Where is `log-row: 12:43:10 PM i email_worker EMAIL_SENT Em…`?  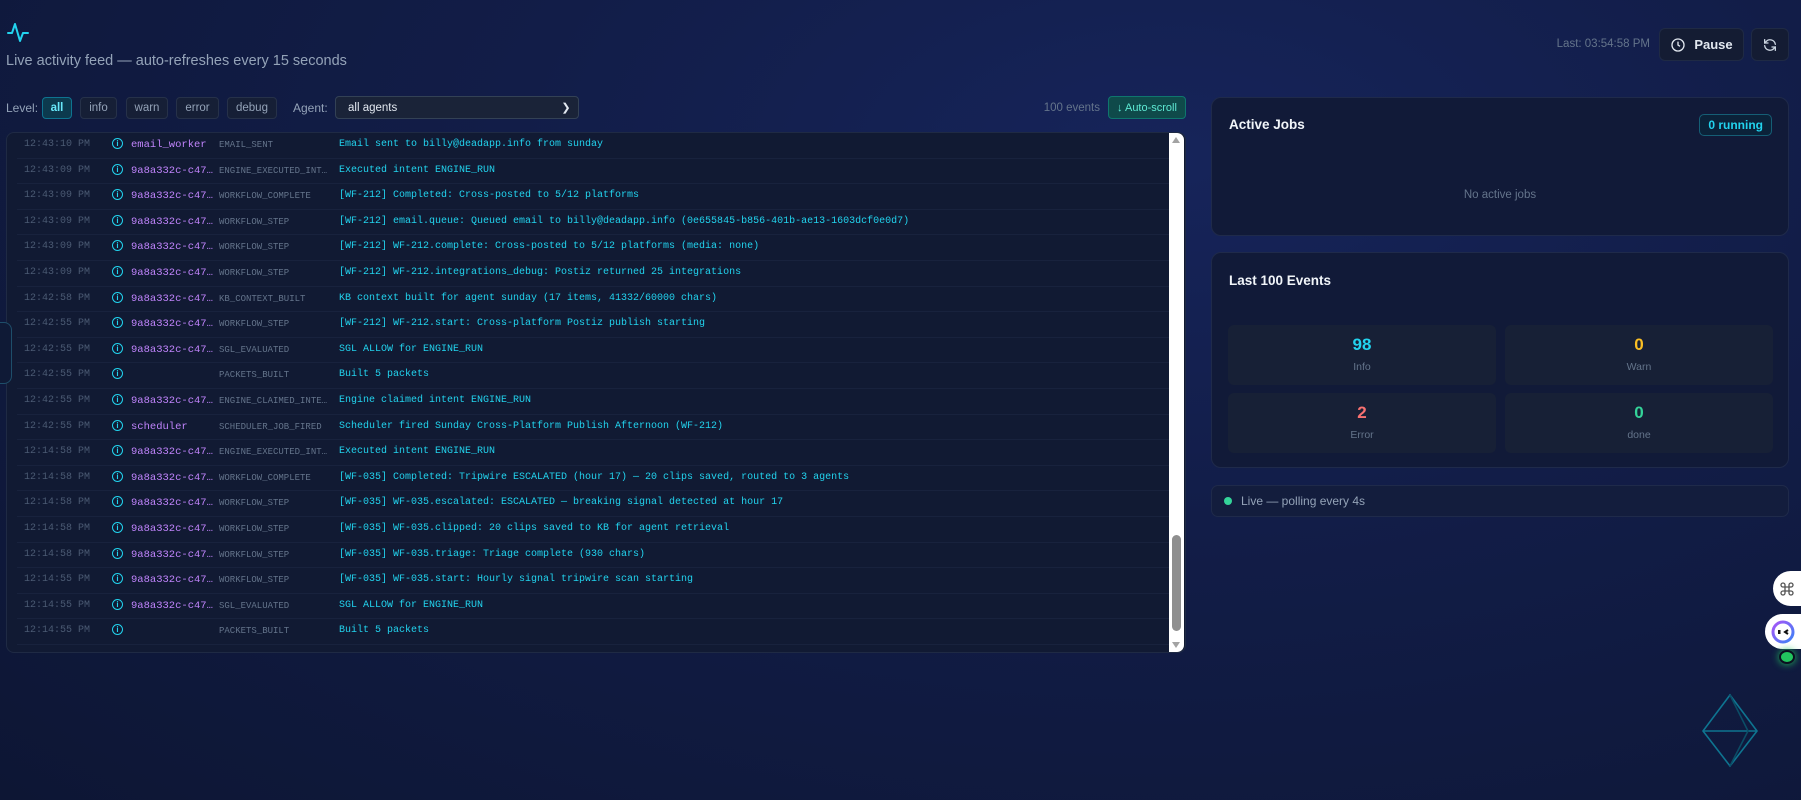 log-row: 12:43:10 PM i email_worker EMAIL_SENT Em… is located at coordinates (593, 146).